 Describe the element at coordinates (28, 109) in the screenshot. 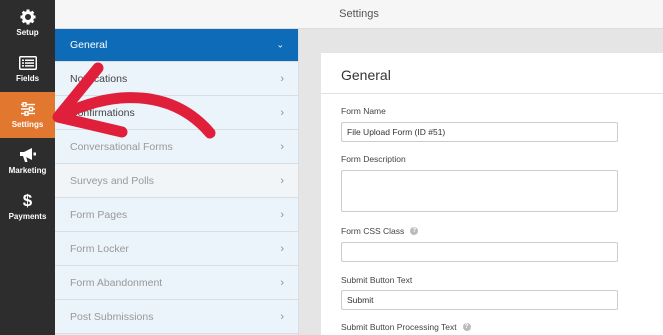

I see `sliders-icon` at that location.